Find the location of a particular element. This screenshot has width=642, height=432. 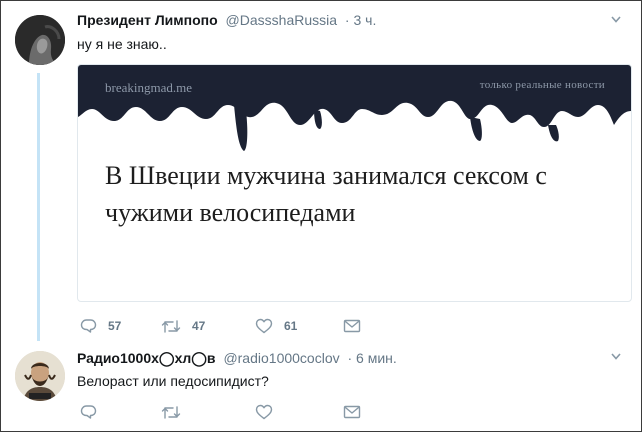

retweet-button is located at coordinates (176, 412).